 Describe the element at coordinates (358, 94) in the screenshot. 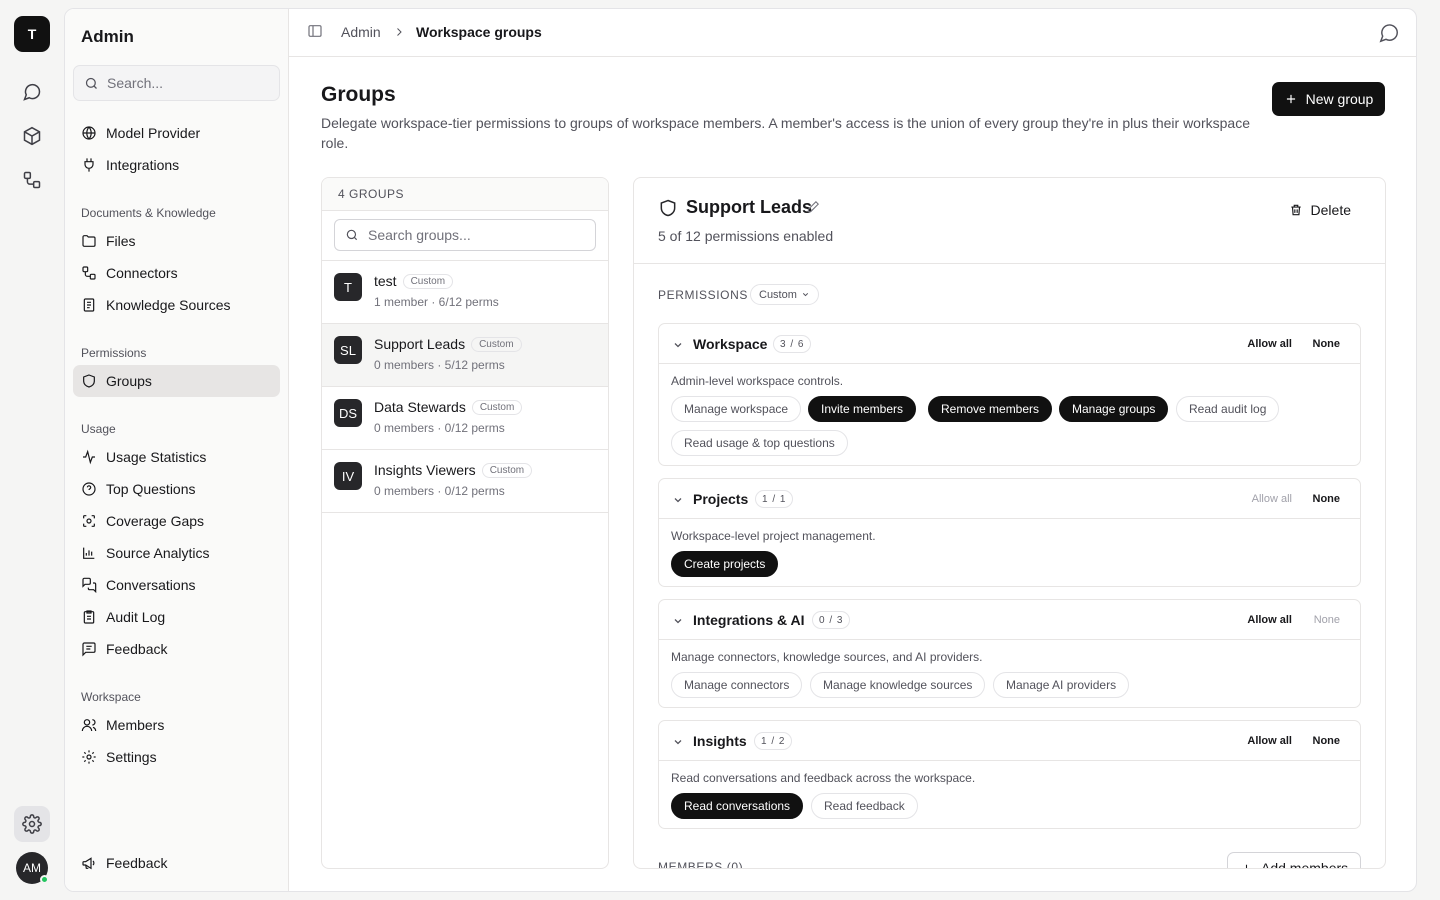

I see `page-title: Groups` at that location.